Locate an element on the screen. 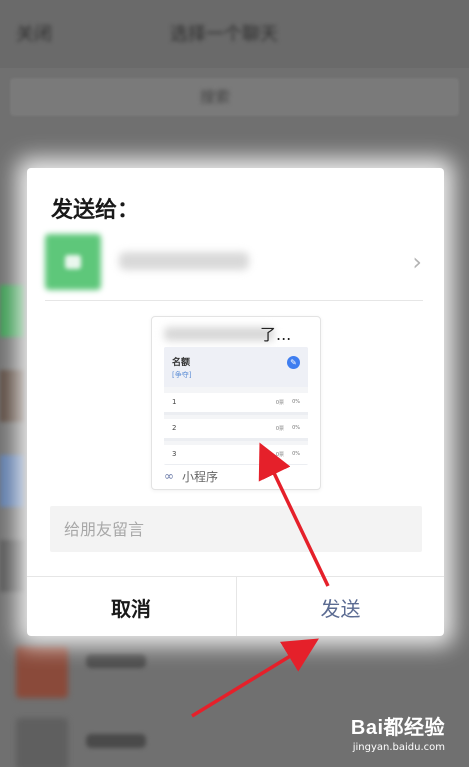 Image resolution: width=469 pixels, height=767 pixels. message-input is located at coordinates (236, 529).